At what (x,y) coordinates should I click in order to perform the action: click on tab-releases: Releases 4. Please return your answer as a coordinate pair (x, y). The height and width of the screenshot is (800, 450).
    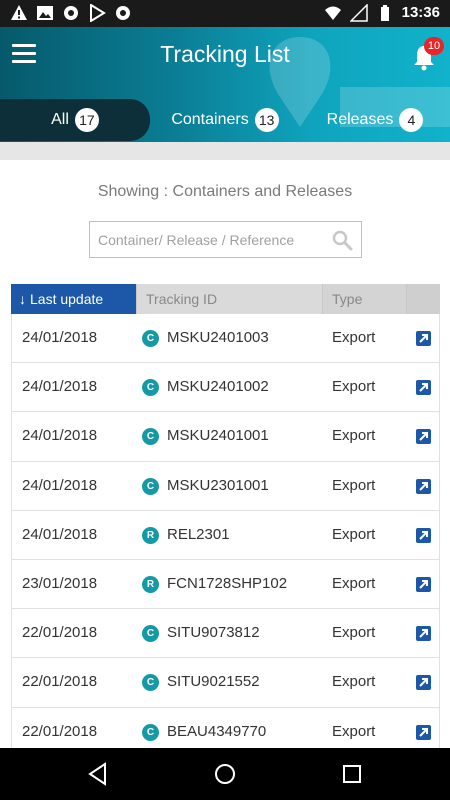
    Looking at the image, I should click on (375, 120).